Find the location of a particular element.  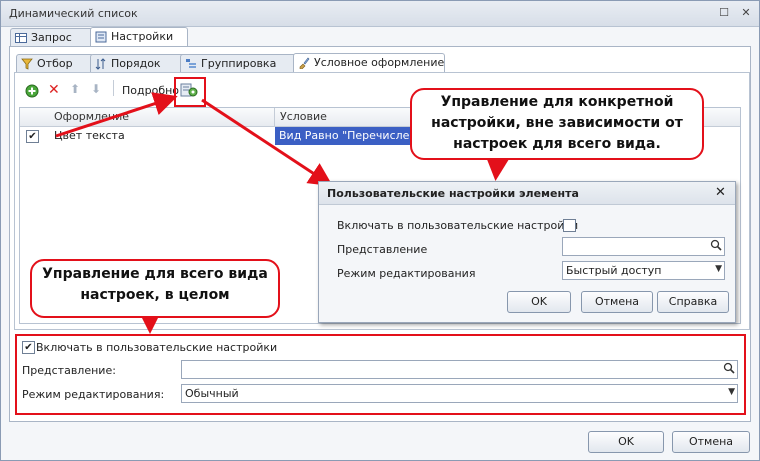

include-user-settings-label: Включать в пользовательские настройки is located at coordinates (157, 347).